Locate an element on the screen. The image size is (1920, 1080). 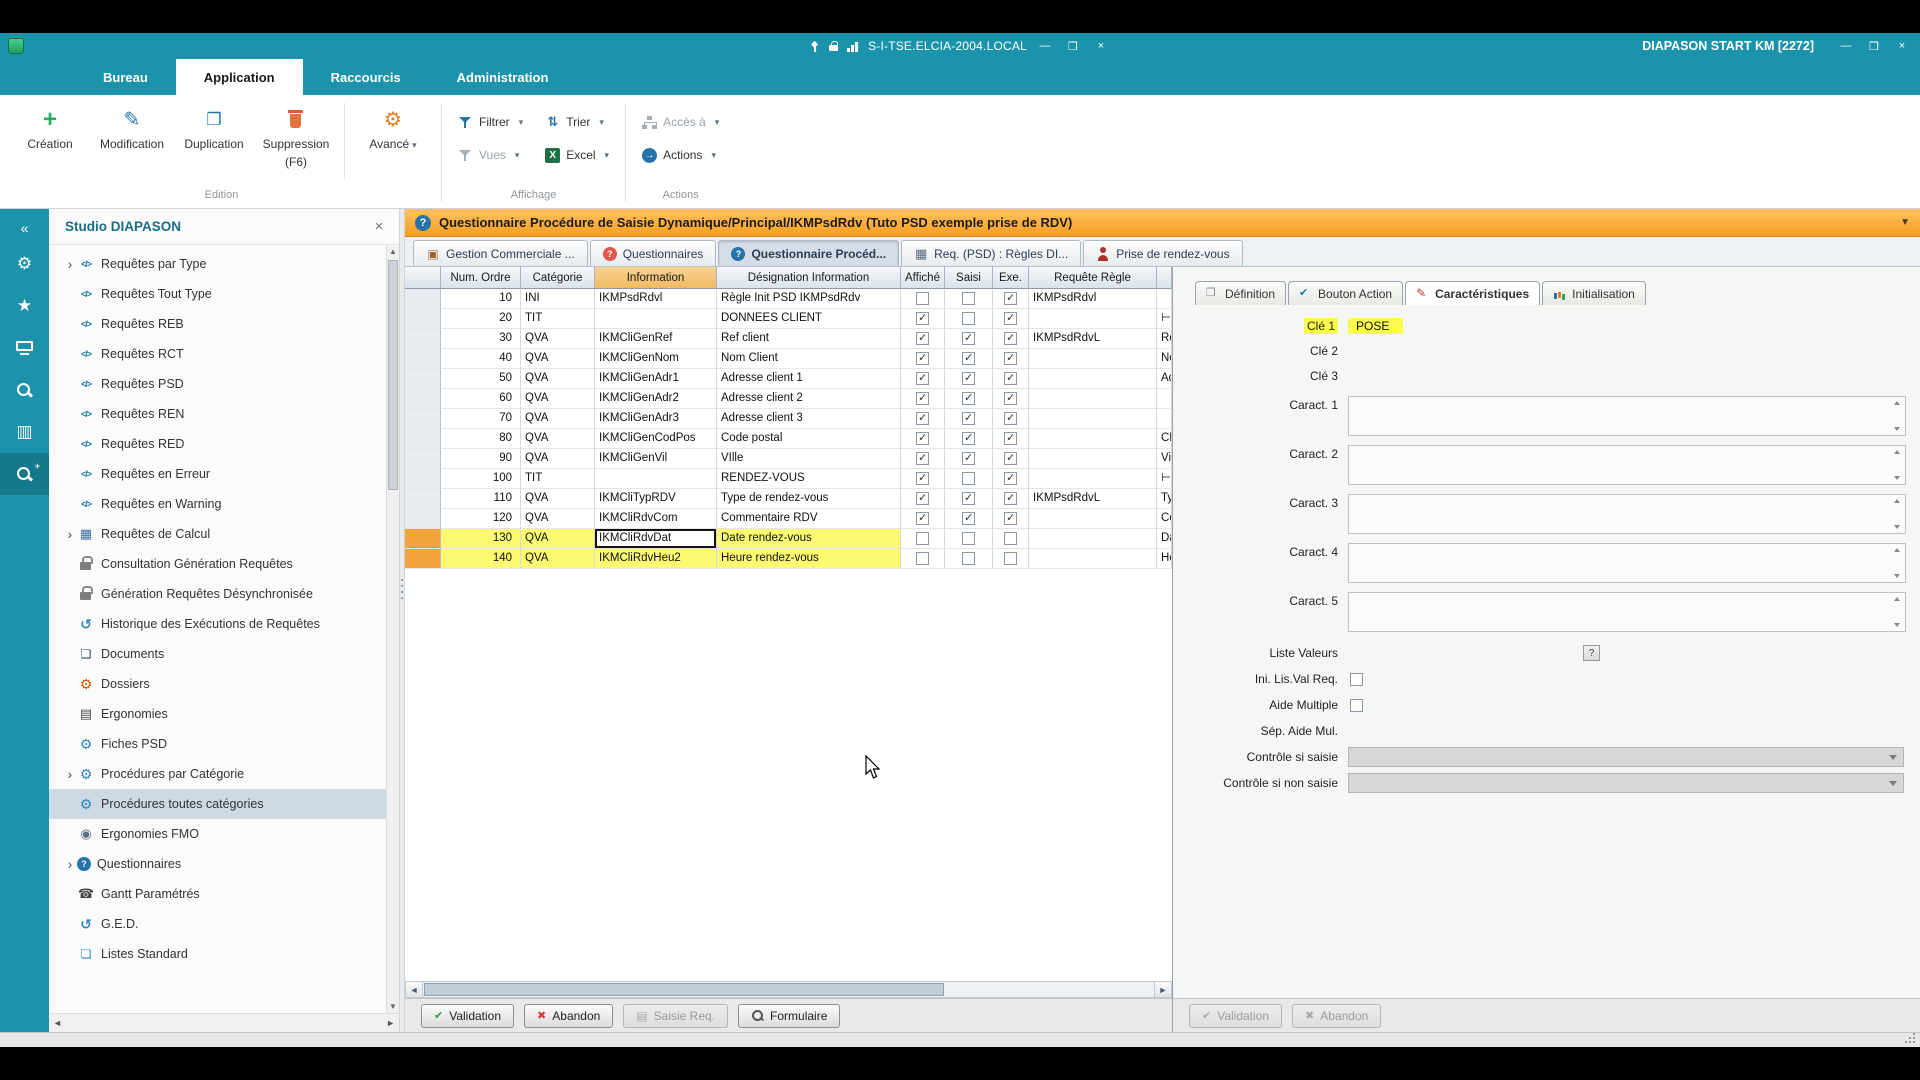
suppression-button: Suppression (F6) is located at coordinates (296, 134).